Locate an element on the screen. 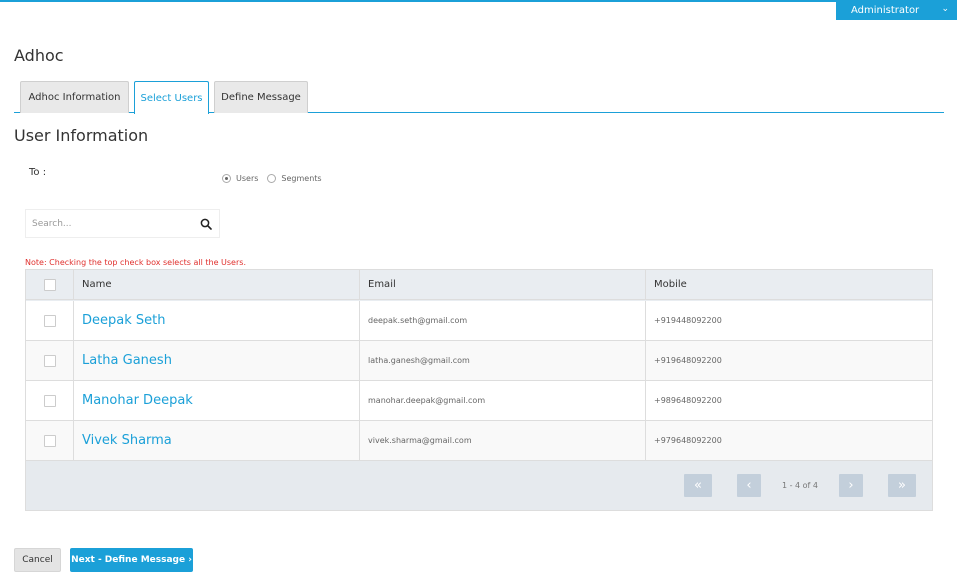 This screenshot has height=581, width=957. search-input is located at coordinates (112, 224).